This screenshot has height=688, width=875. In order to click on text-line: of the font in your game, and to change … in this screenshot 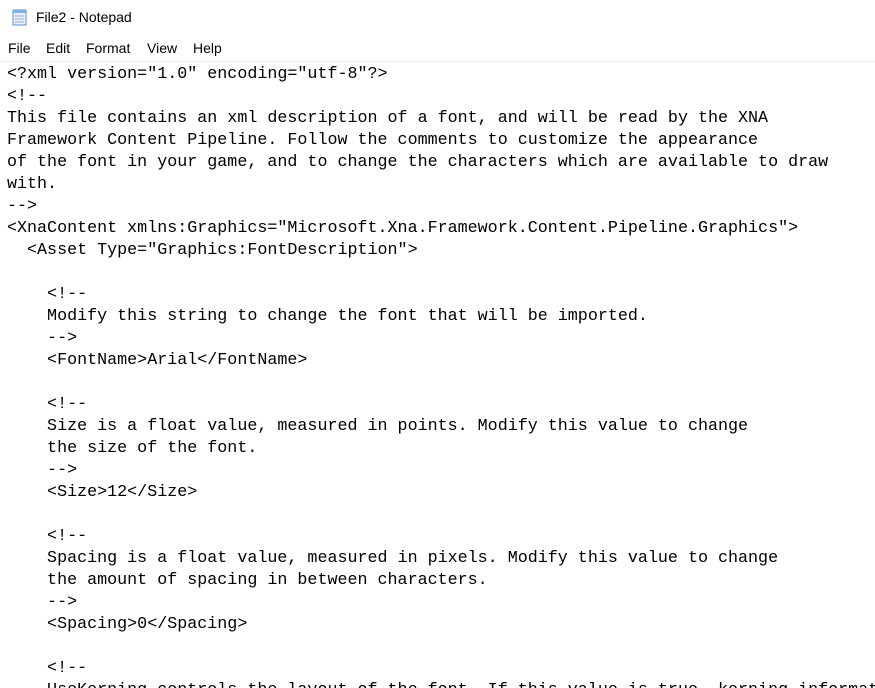, I will do `click(418, 162)`.